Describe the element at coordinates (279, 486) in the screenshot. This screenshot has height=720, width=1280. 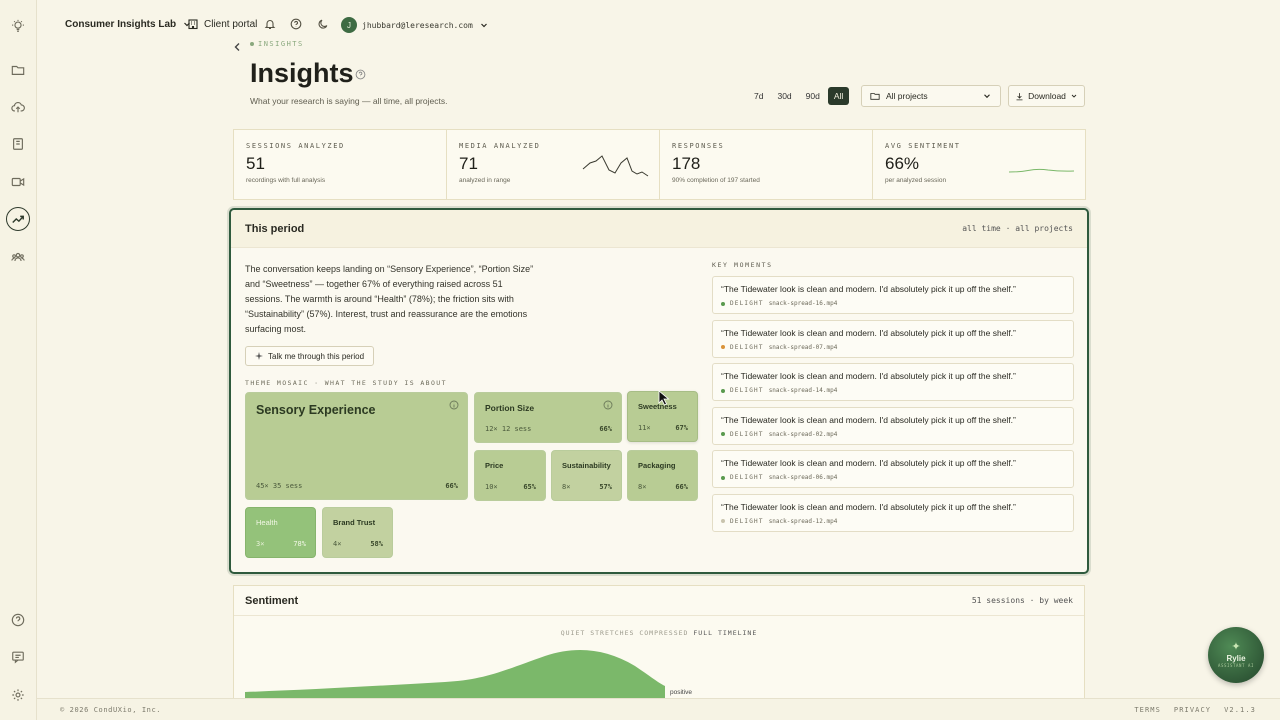
I see `theme-meta: 45× 35 sess` at that location.